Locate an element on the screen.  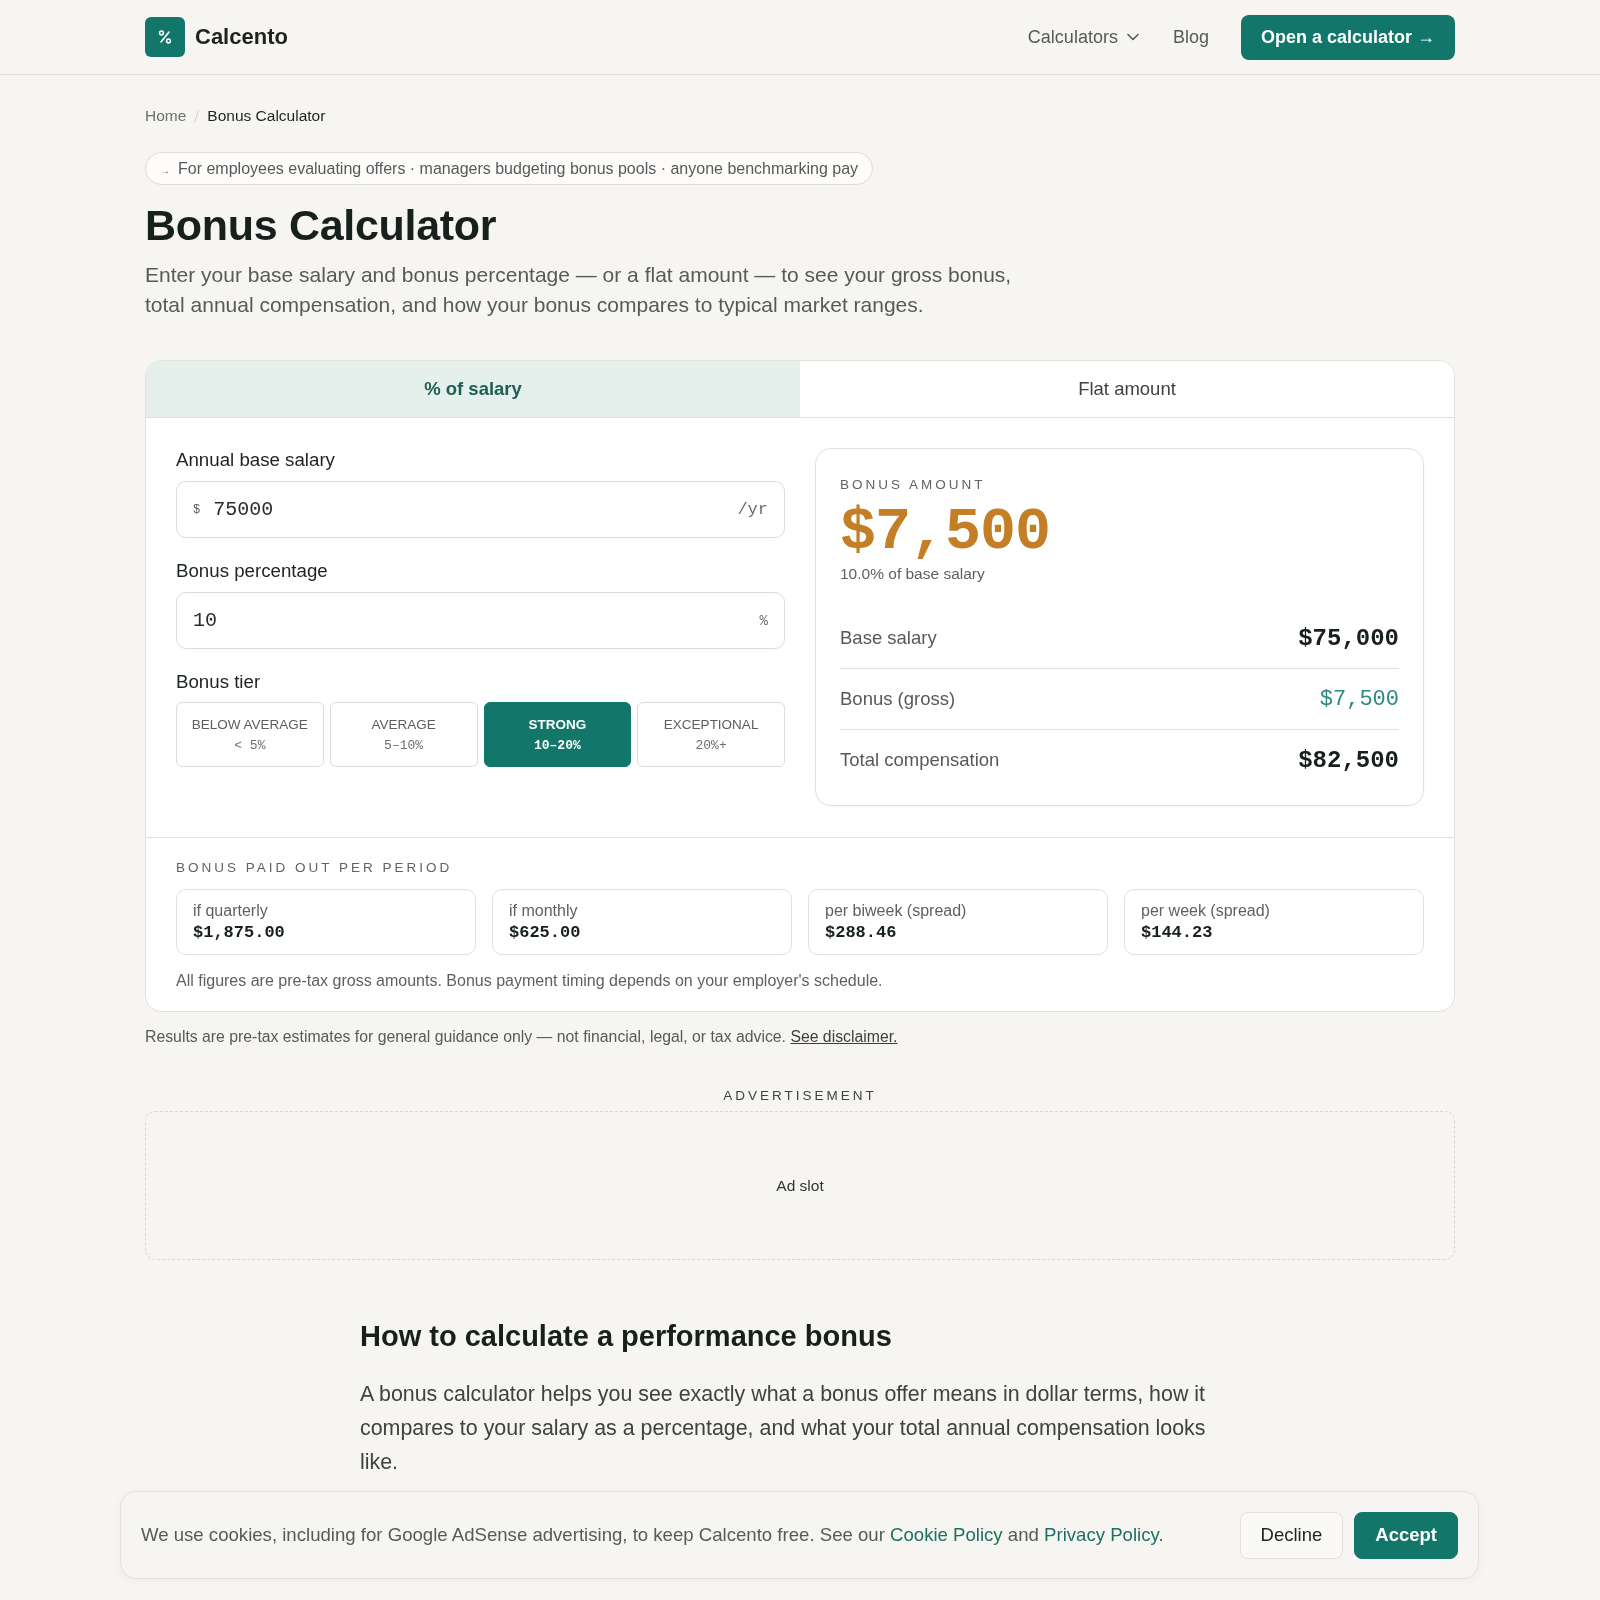
policy-link: Cookie Policy is located at coordinates (946, 1534).